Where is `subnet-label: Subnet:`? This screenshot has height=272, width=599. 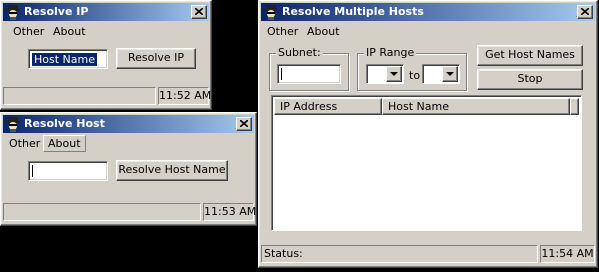 subnet-label: Subnet: is located at coordinates (299, 52).